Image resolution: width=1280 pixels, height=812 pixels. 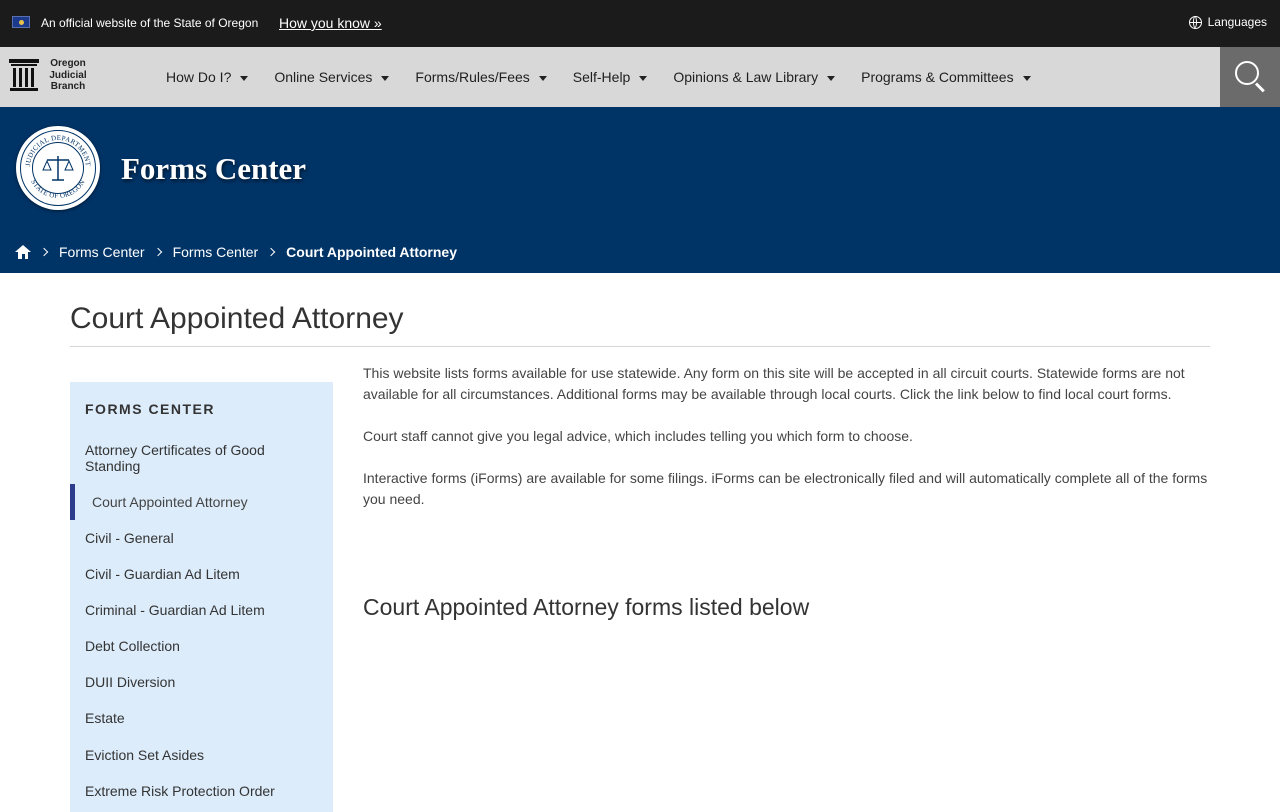 What do you see at coordinates (472, 77) in the screenshot?
I see `nav-item-label: Forms/Rules/Fees` at bounding box center [472, 77].